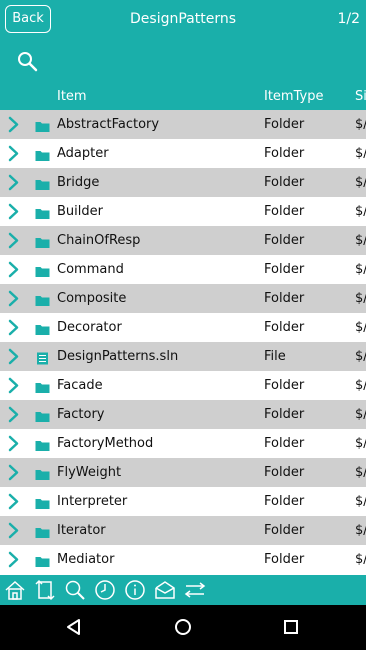 The image size is (366, 650). I want to click on item-name: ChainOfResp, so click(99, 240).